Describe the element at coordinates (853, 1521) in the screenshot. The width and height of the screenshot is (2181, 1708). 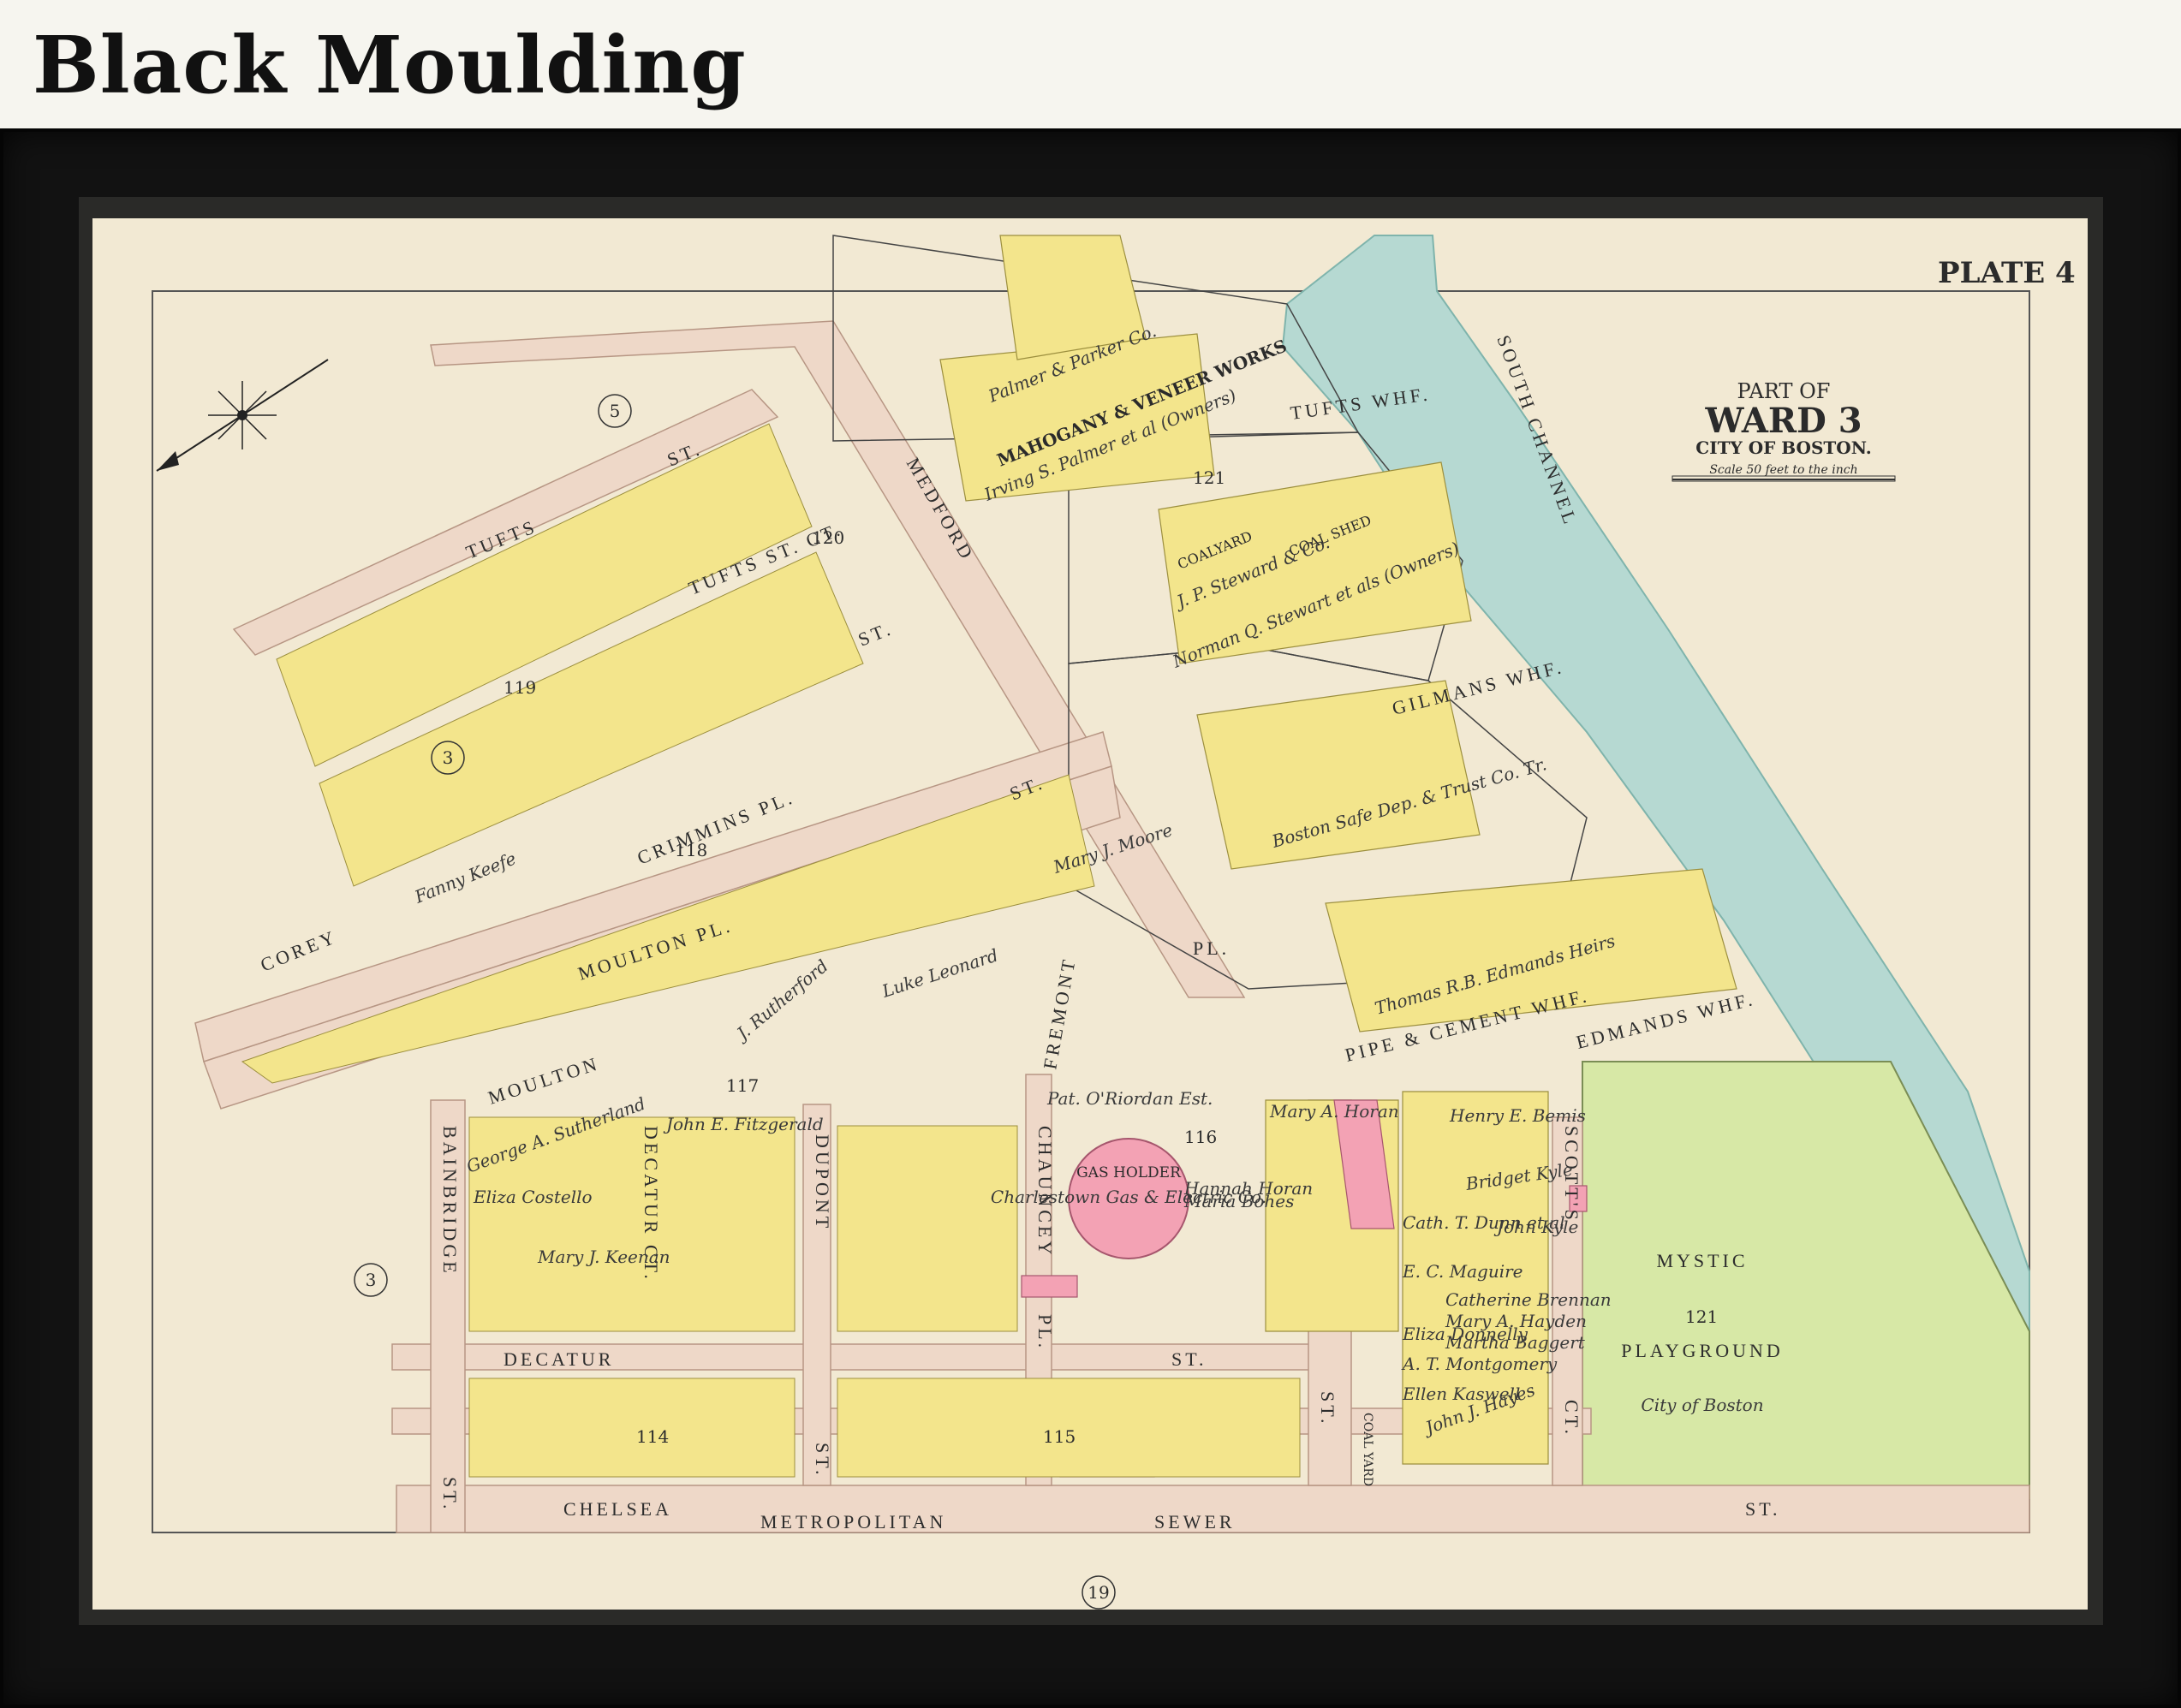
I see `metropolitan-label: METROPOLITAN` at that location.